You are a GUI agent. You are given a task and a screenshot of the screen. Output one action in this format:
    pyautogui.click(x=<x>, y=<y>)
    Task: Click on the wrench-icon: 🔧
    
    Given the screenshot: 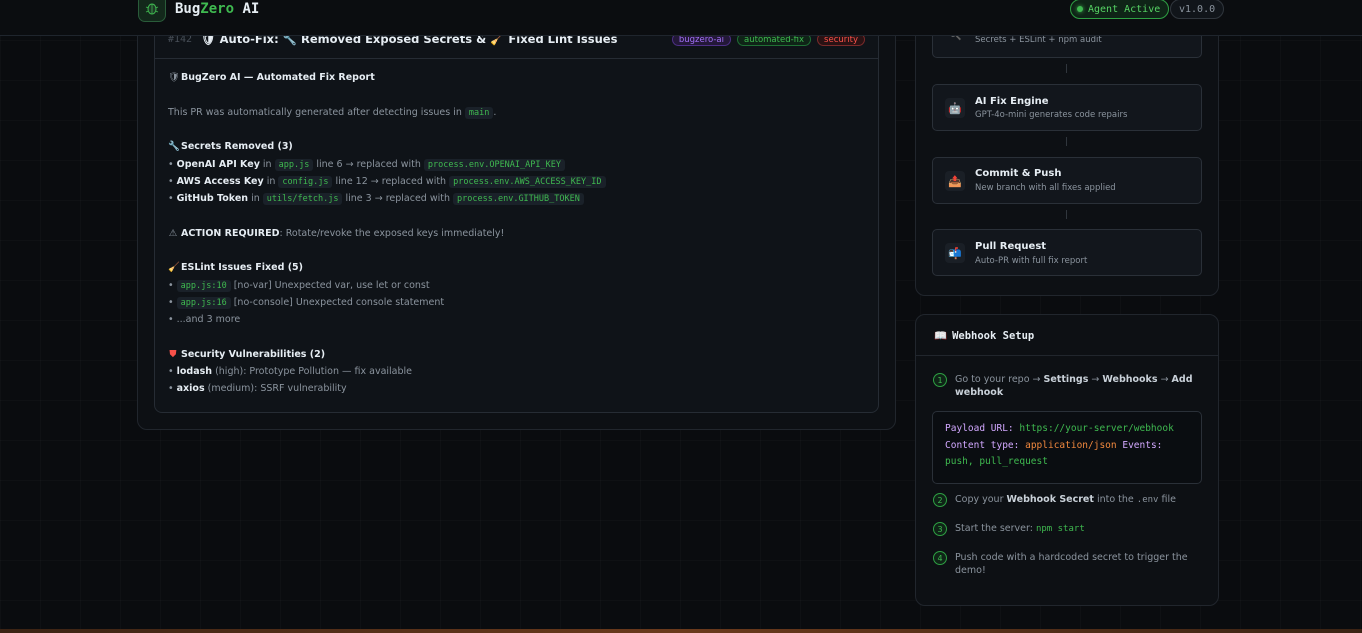 What is the action you would take?
    pyautogui.click(x=174, y=146)
    